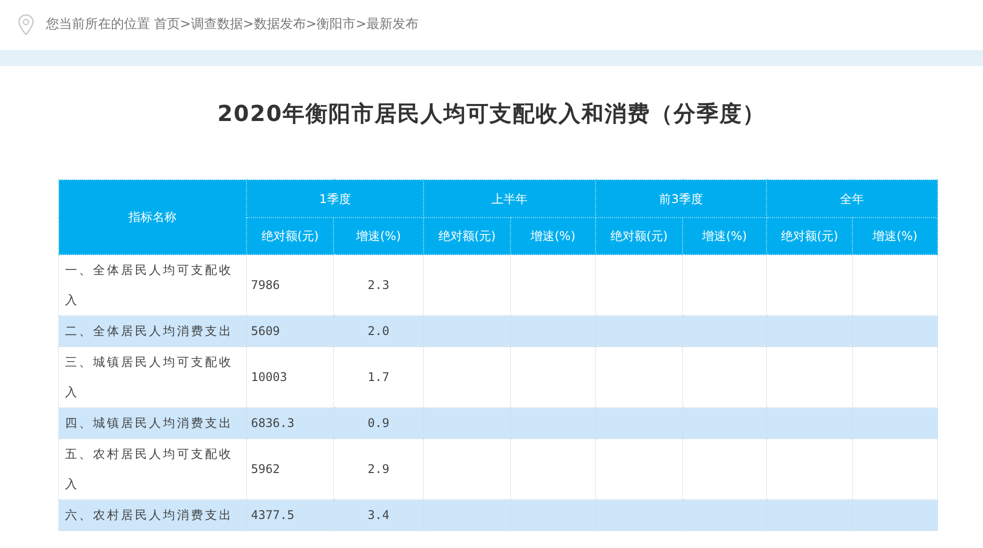 The width and height of the screenshot is (983, 548). What do you see at coordinates (269, 377) in the screenshot?
I see `table-cell-text: 10003` at bounding box center [269, 377].